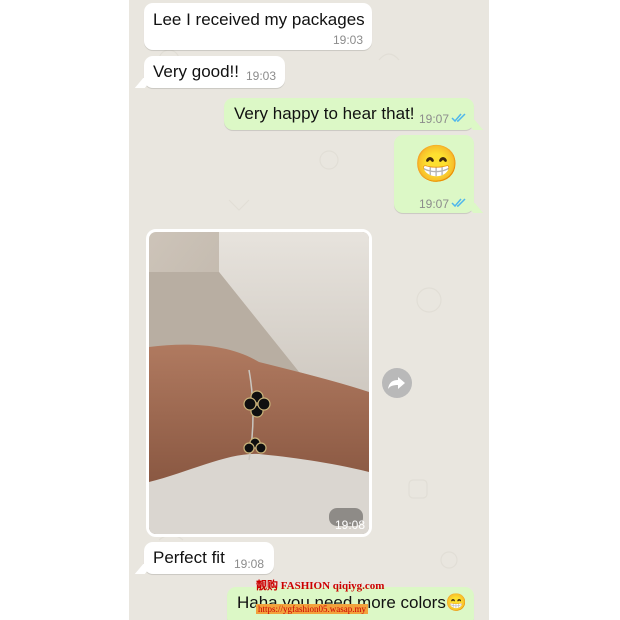  I want to click on emoji-message: 😁, so click(436, 163).